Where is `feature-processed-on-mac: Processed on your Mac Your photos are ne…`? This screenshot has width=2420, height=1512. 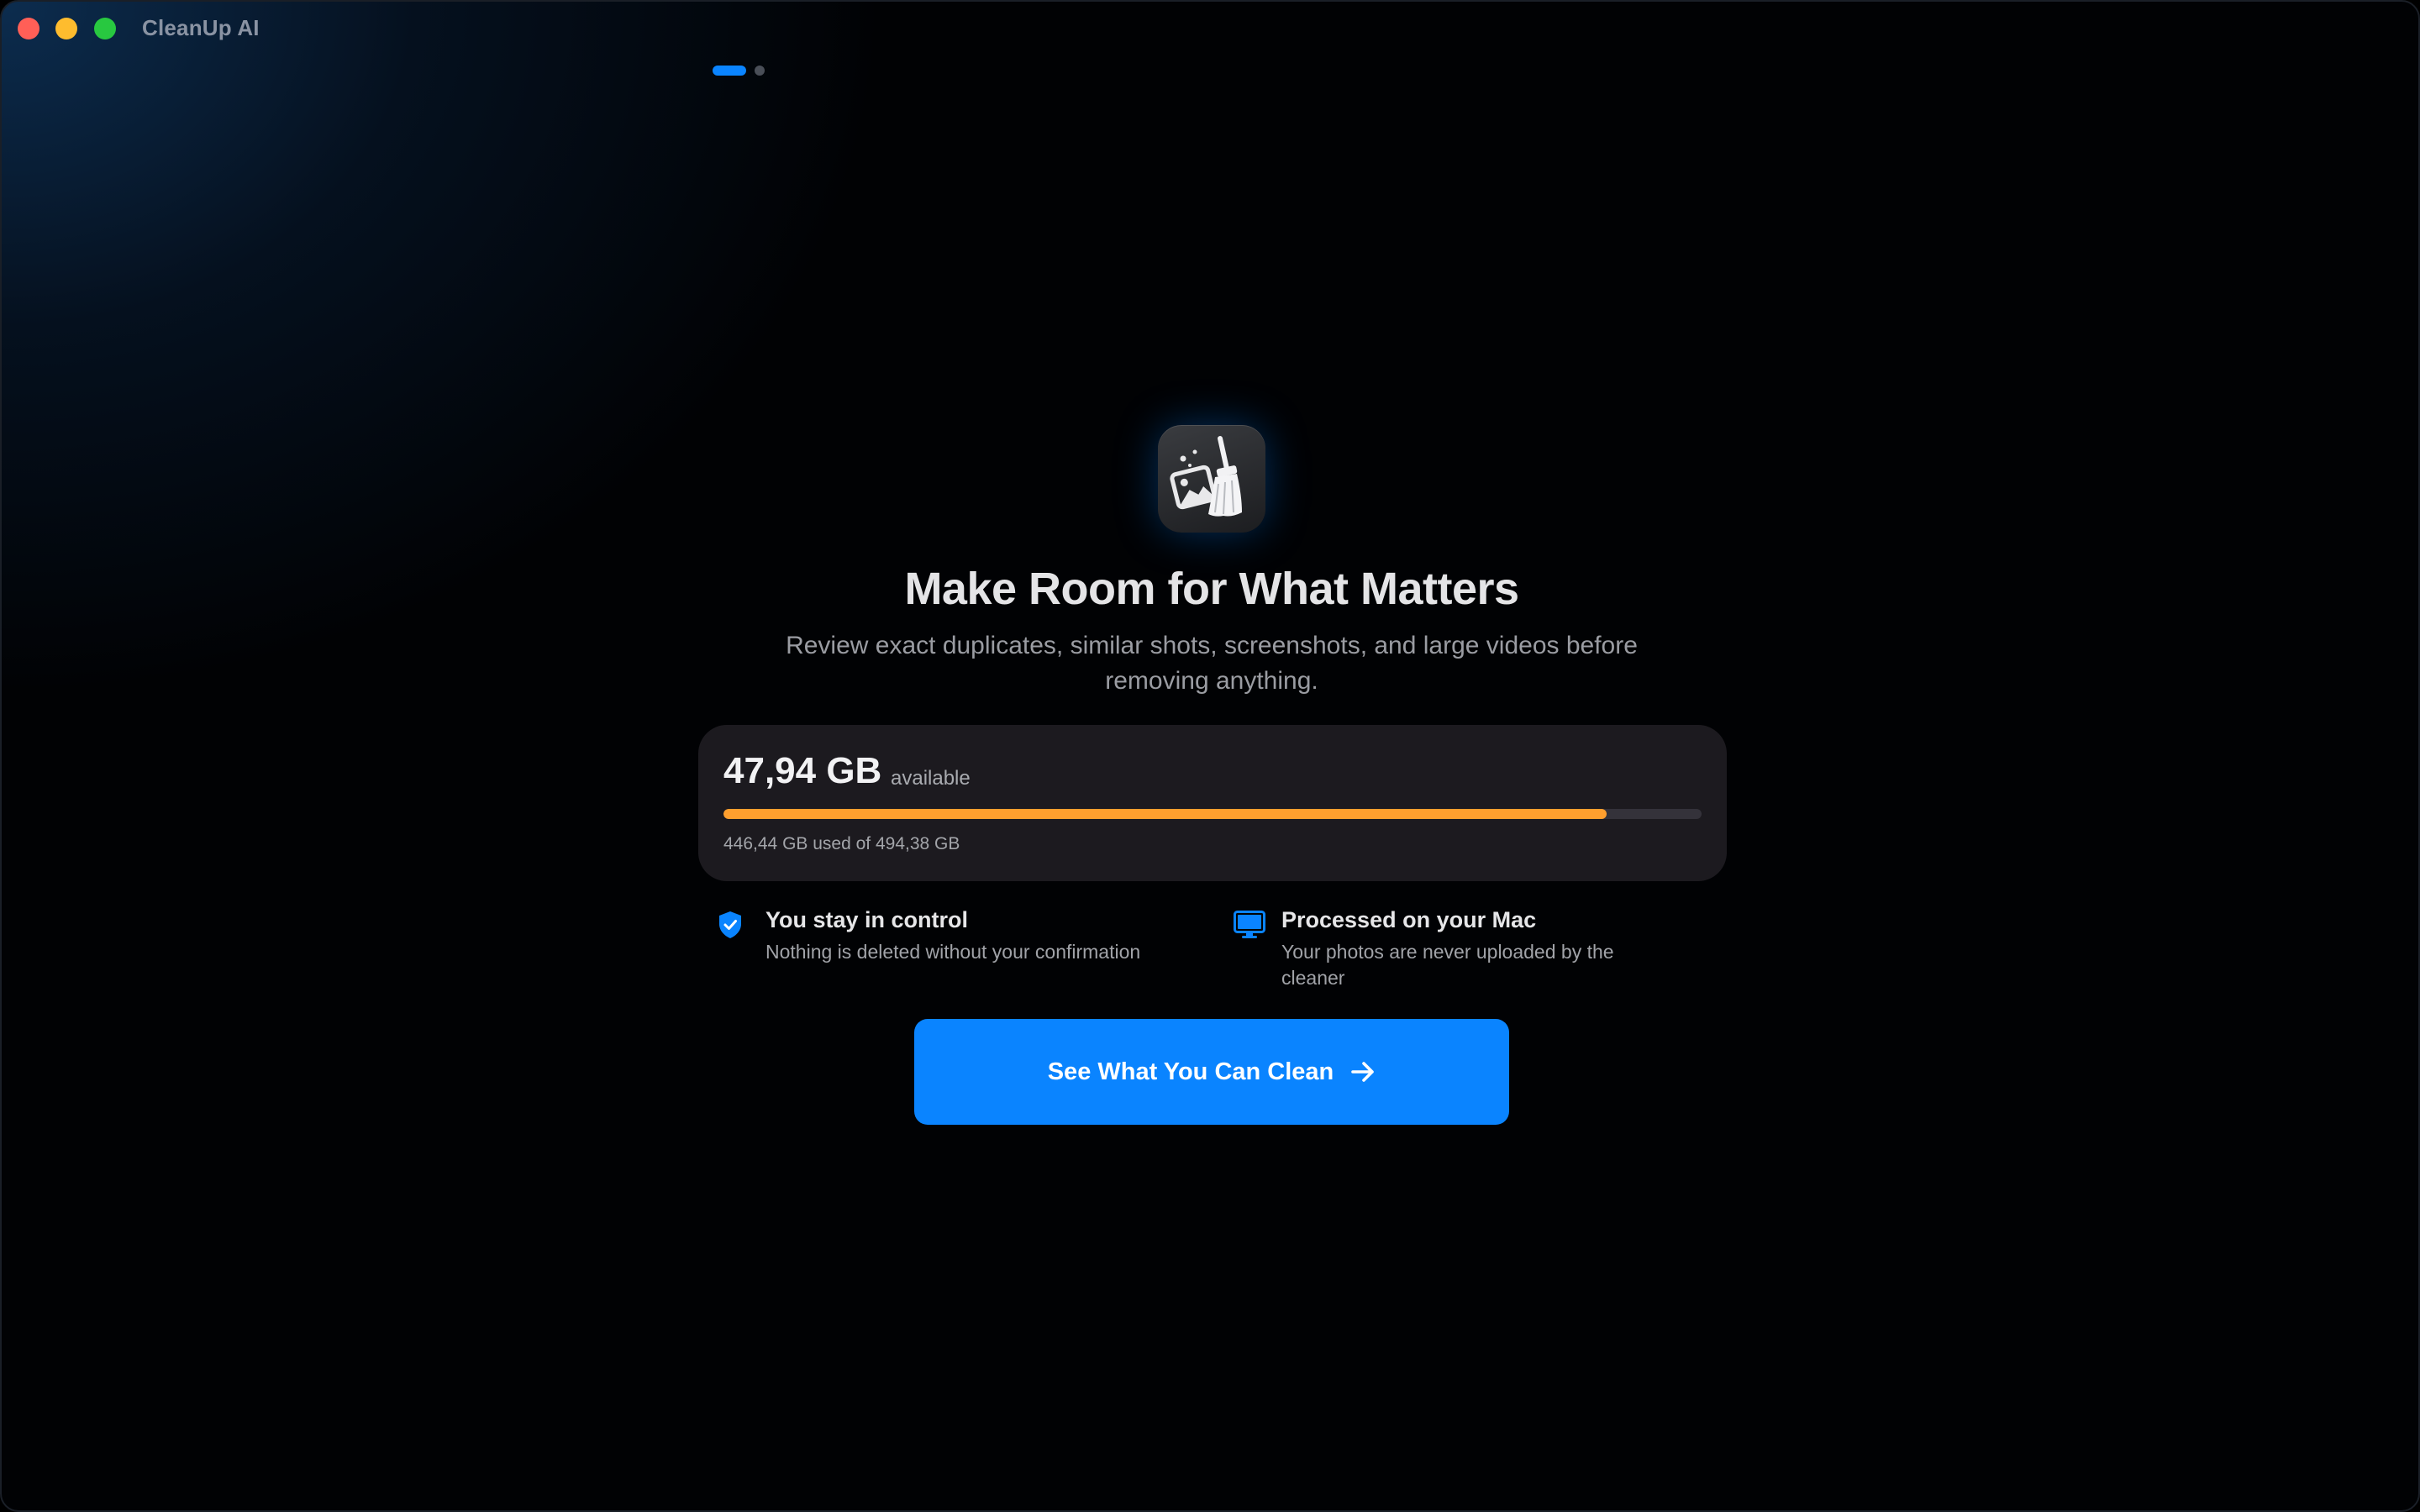
feature-processed-on-mac: Processed on your Mac Your photos are ne… is located at coordinates (1436, 949).